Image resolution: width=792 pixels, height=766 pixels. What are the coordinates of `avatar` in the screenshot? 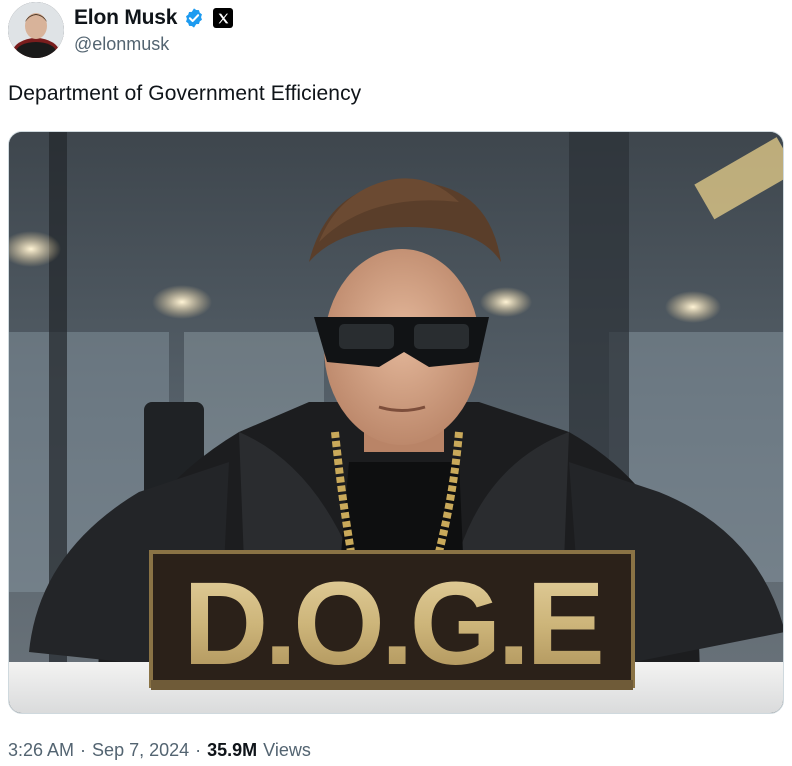 It's located at (36, 30).